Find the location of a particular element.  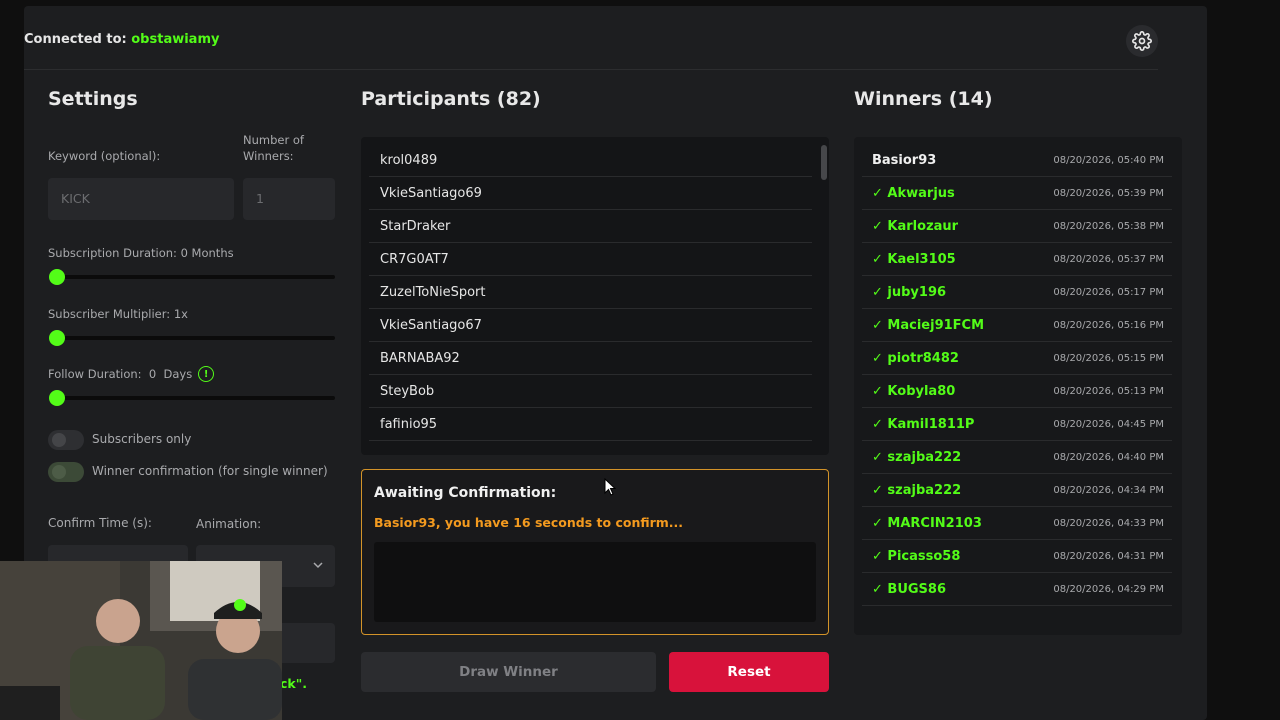

follow-duration-label: Follow Duration: 0 Days is located at coordinates (120, 374).